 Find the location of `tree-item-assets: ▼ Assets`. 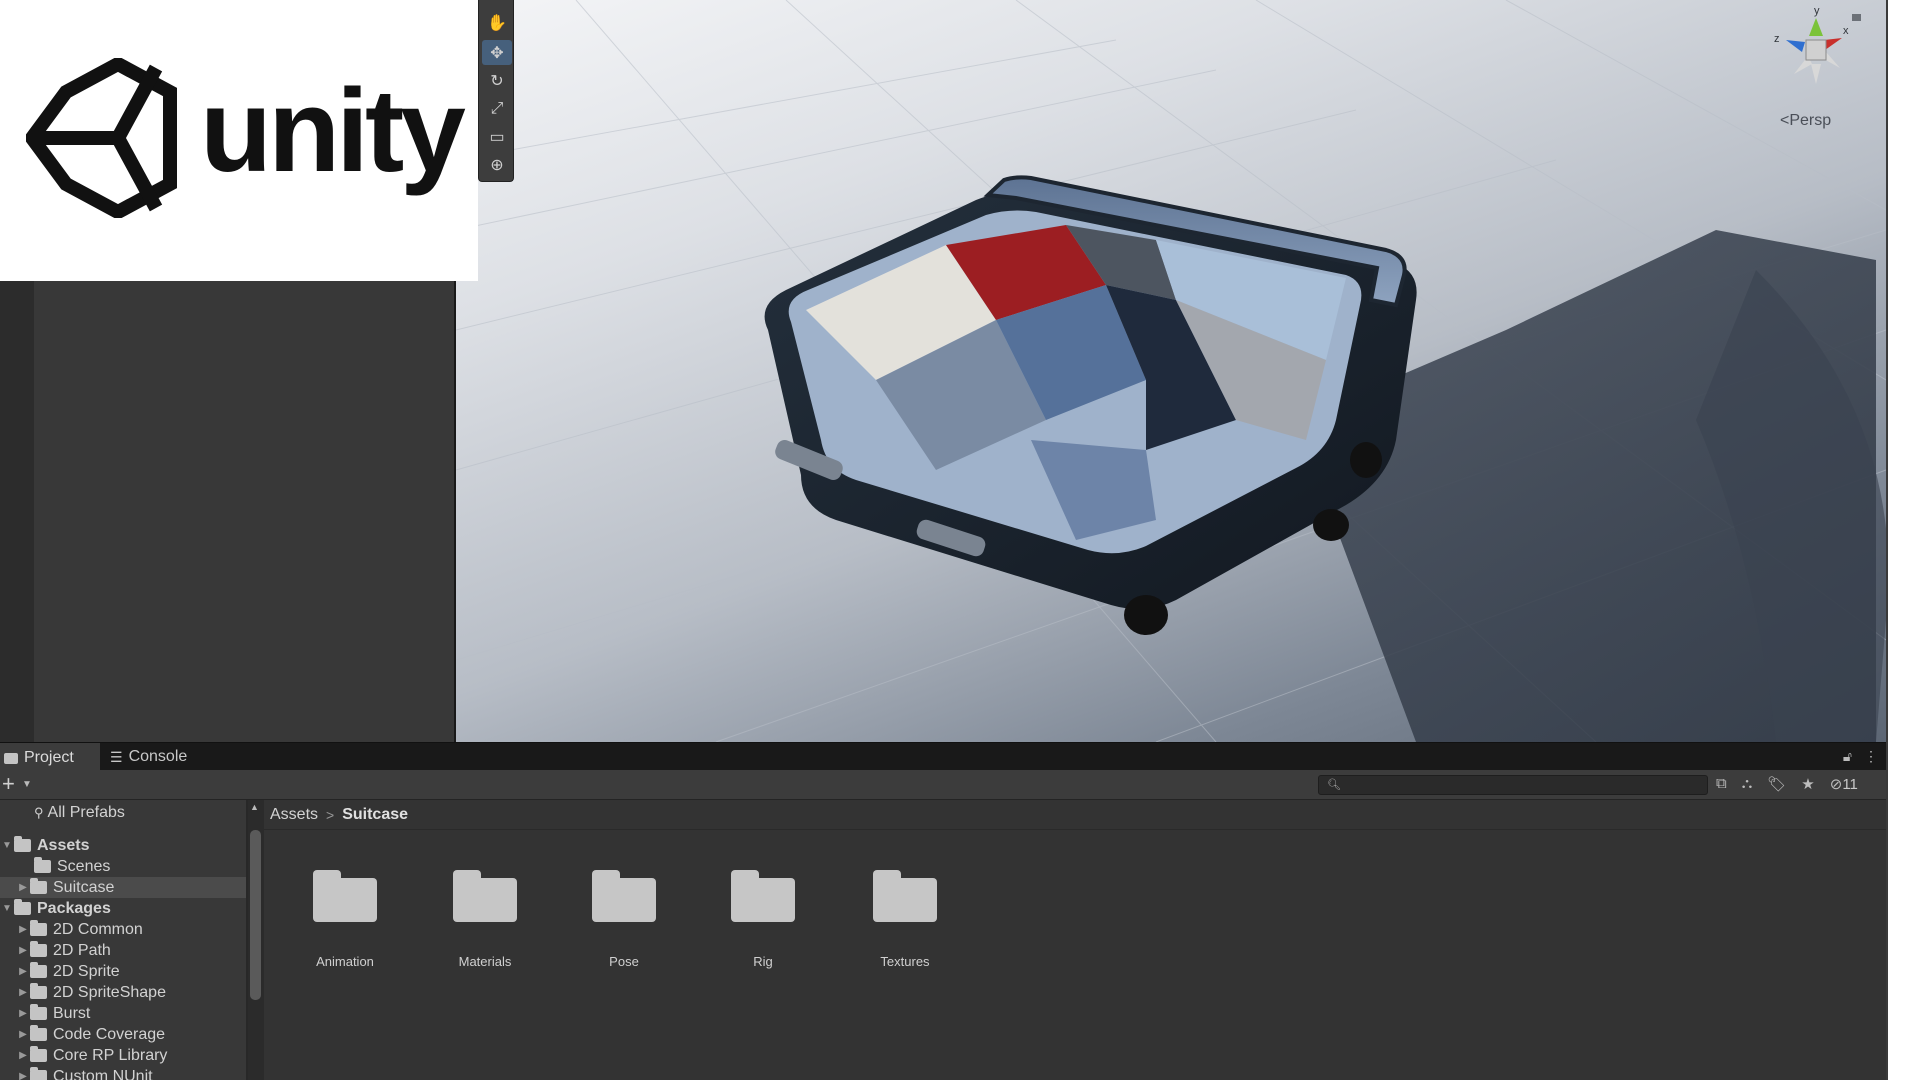

tree-item-assets: ▼ Assets is located at coordinates (123, 845).